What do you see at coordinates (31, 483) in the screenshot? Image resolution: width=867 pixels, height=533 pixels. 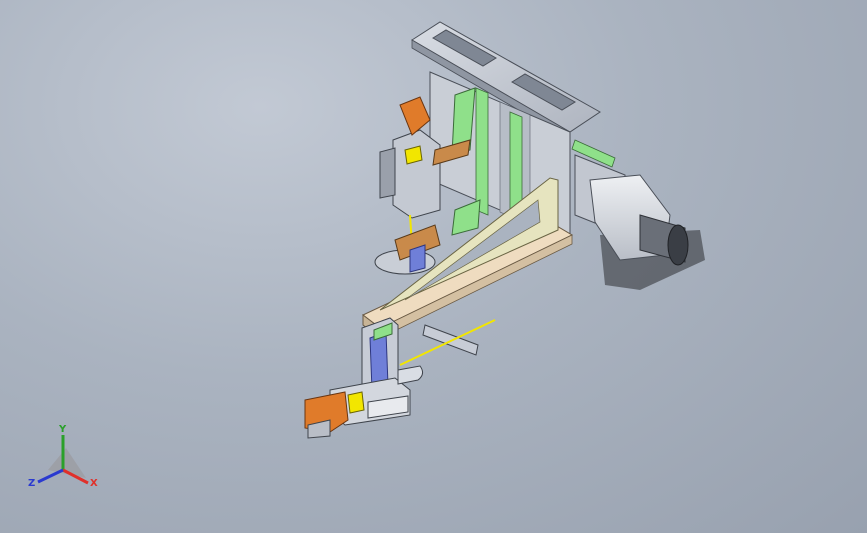 I see `triad-z-label: Z` at bounding box center [31, 483].